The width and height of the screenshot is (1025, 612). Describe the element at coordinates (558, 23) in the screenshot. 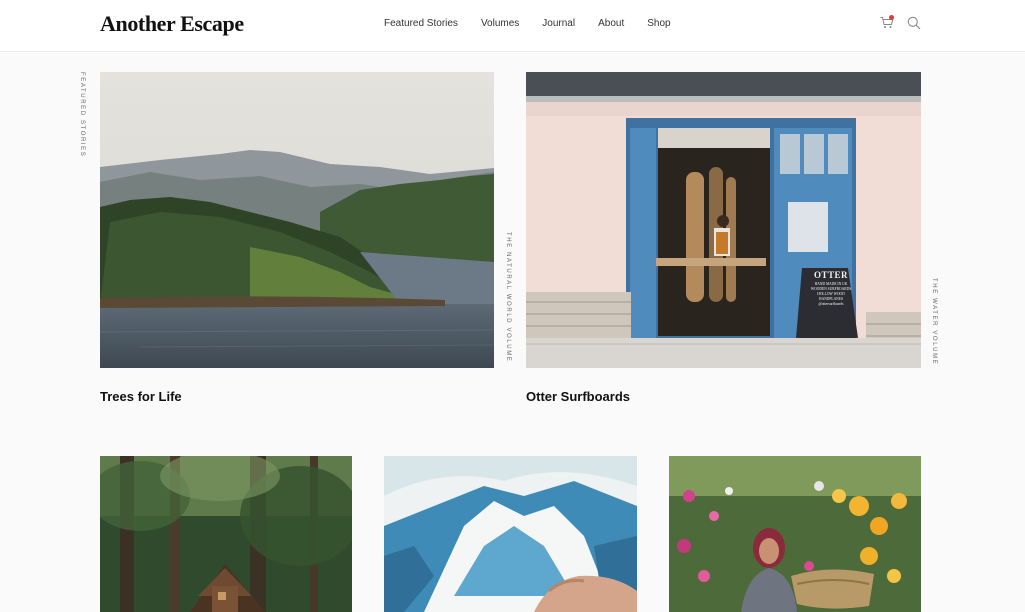

I see `nav-journal: Journal` at that location.